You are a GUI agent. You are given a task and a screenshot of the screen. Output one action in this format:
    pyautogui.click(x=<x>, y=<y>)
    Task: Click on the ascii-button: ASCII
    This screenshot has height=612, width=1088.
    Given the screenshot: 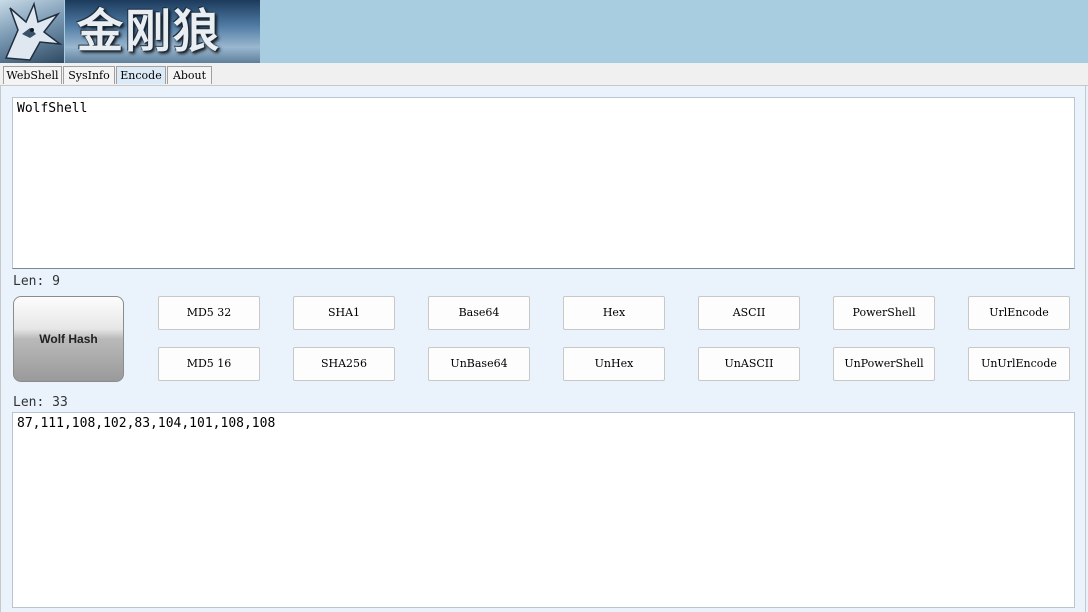 What is the action you would take?
    pyautogui.click(x=749, y=313)
    